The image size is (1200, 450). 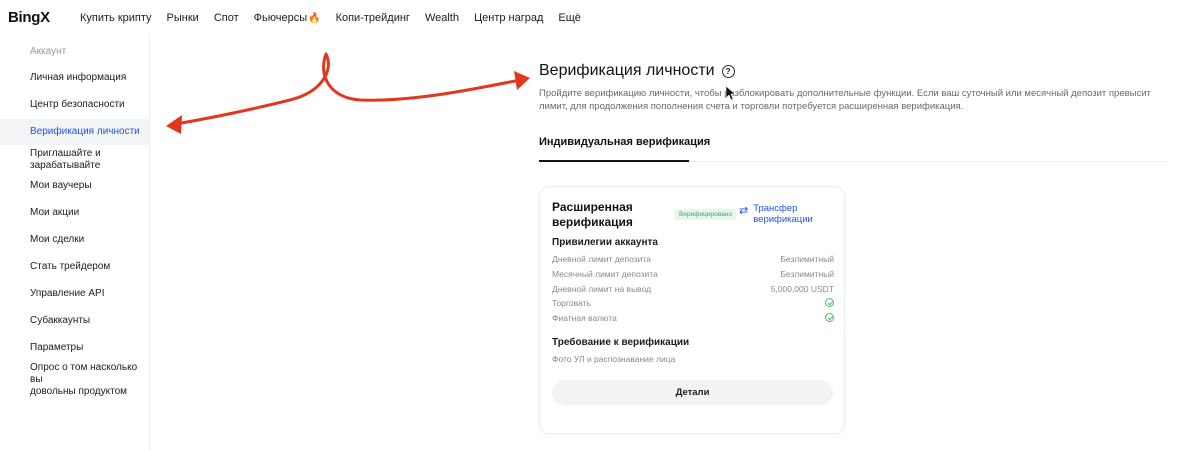 I want to click on sidebar-header: Аккаунт, so click(x=48, y=51).